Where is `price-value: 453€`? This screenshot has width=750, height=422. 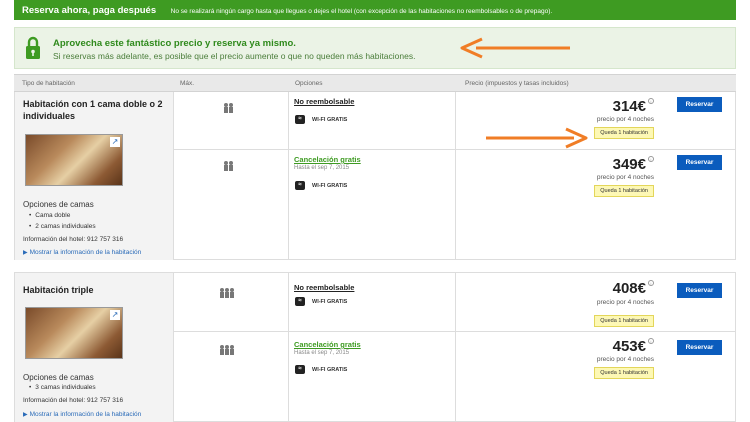 price-value: 453€ is located at coordinates (629, 346).